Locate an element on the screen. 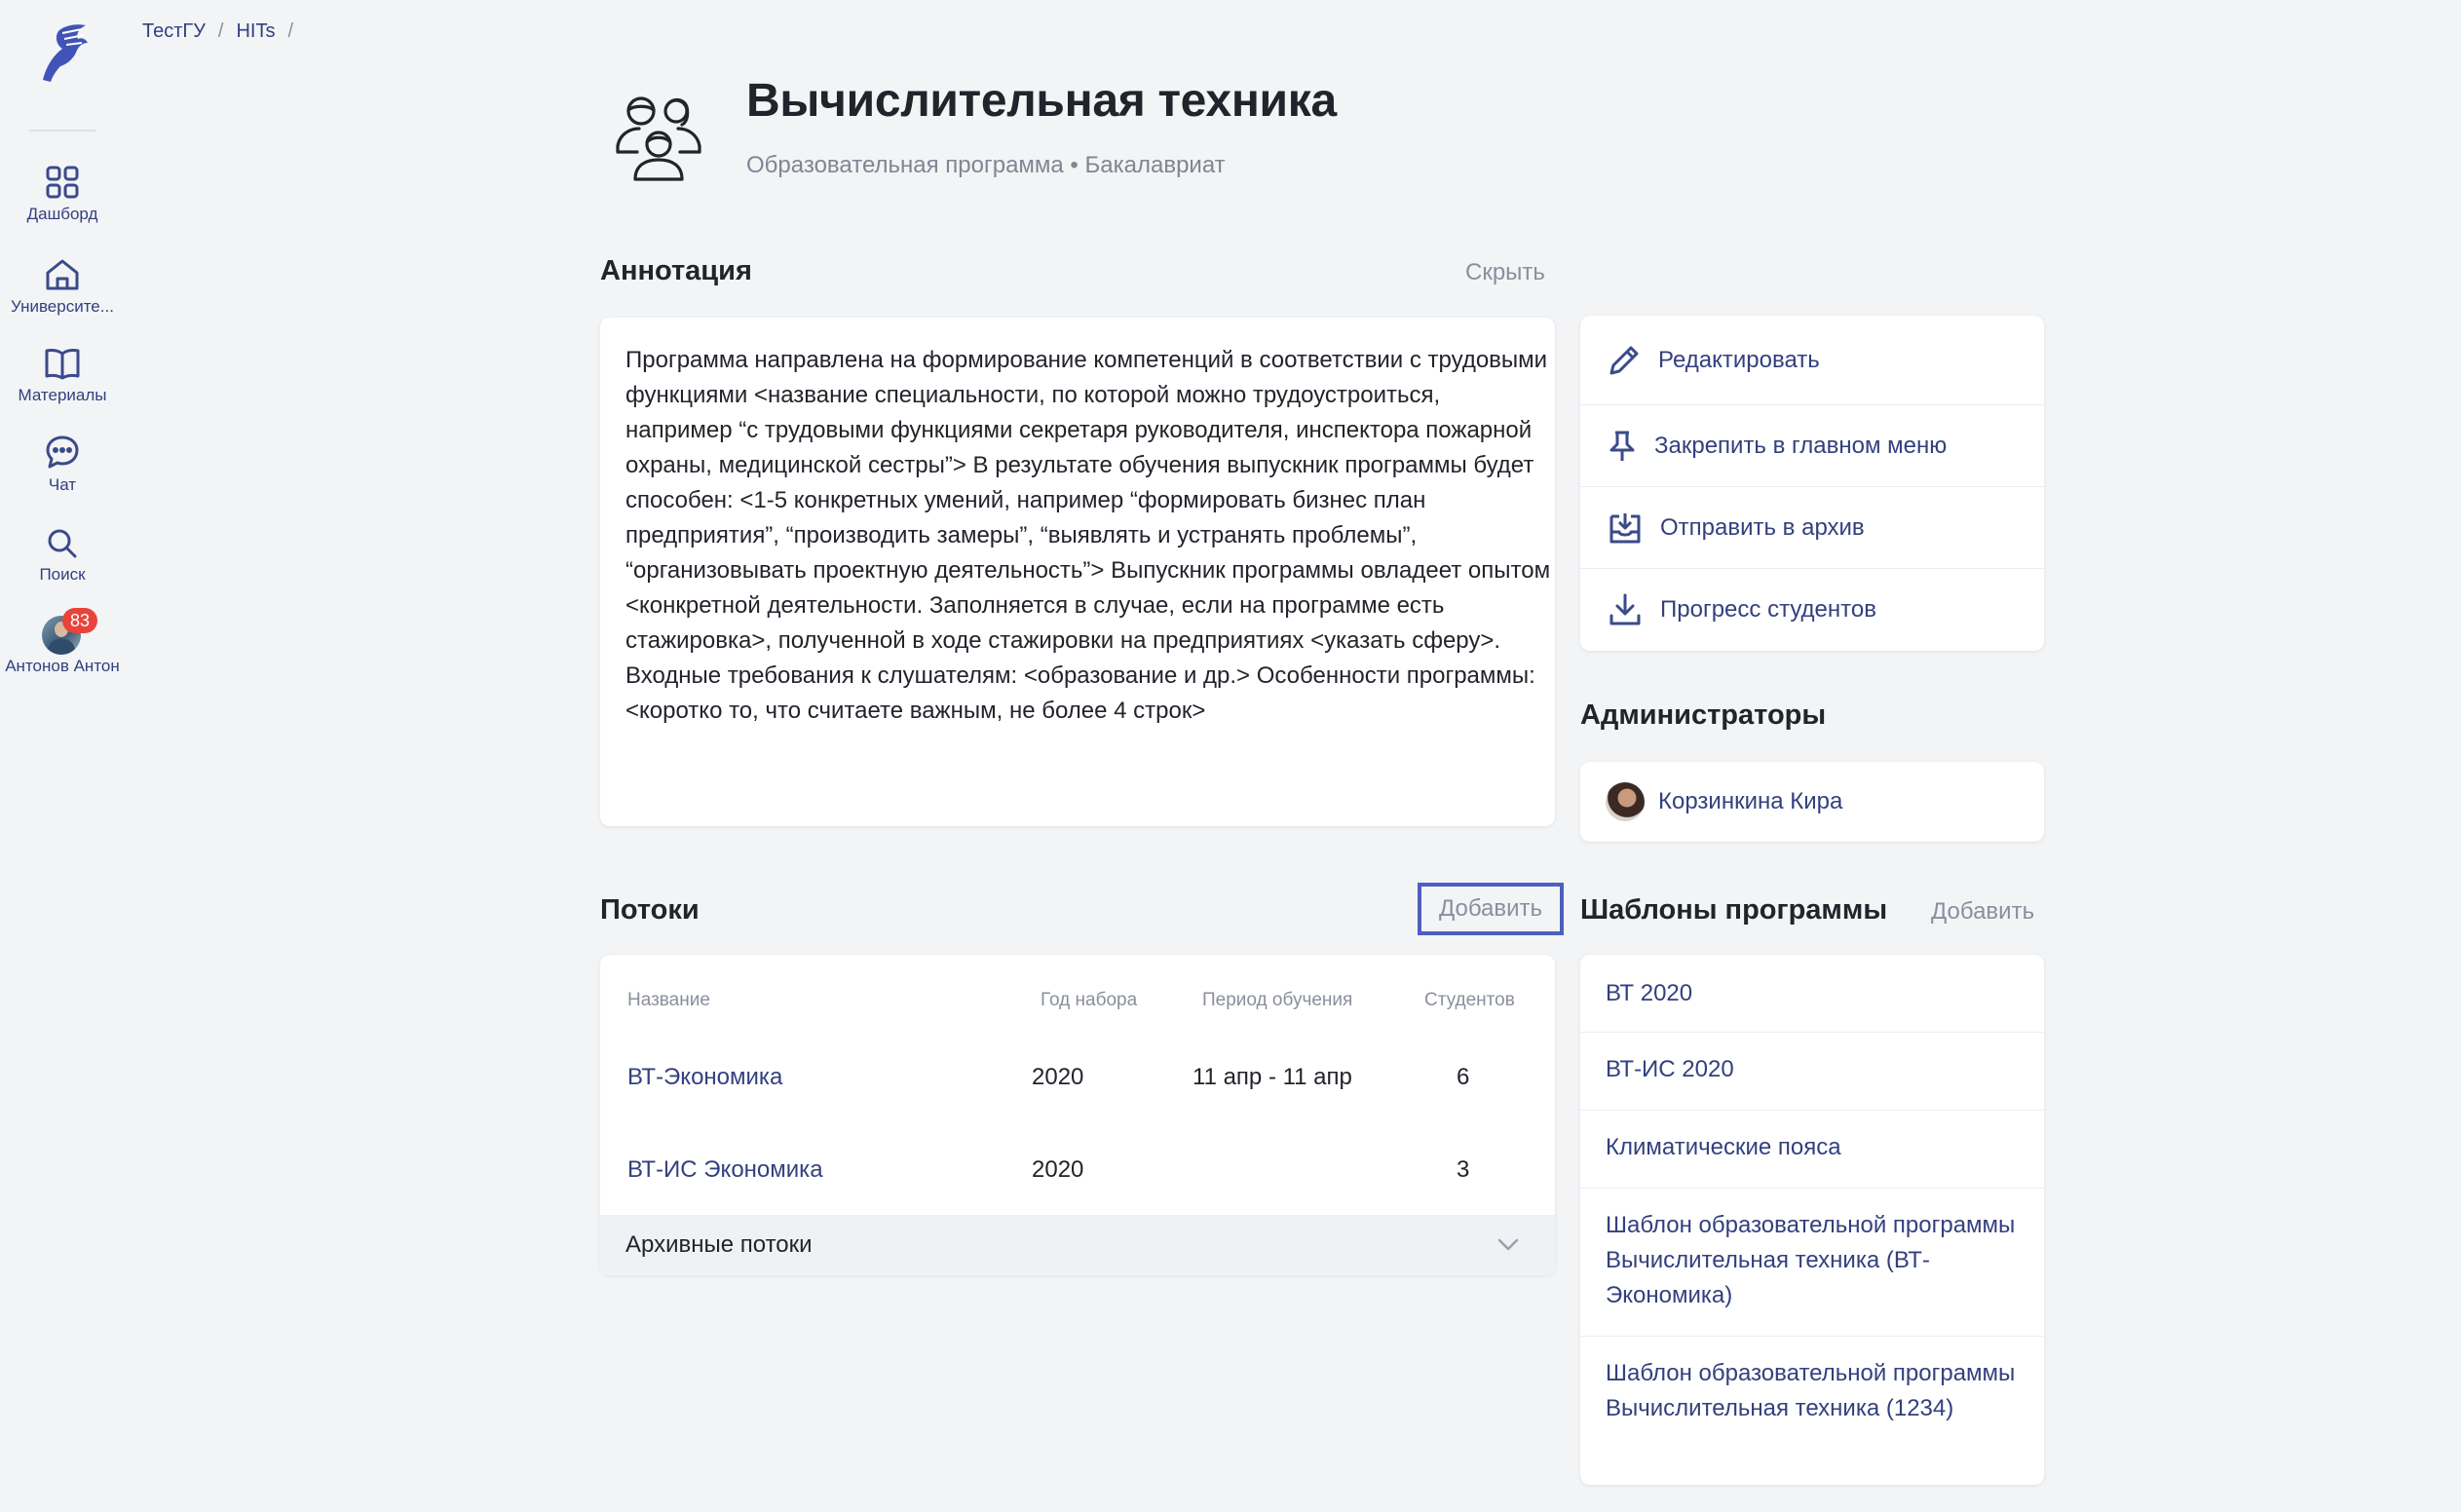  column-header: Студентов is located at coordinates (1469, 1000).